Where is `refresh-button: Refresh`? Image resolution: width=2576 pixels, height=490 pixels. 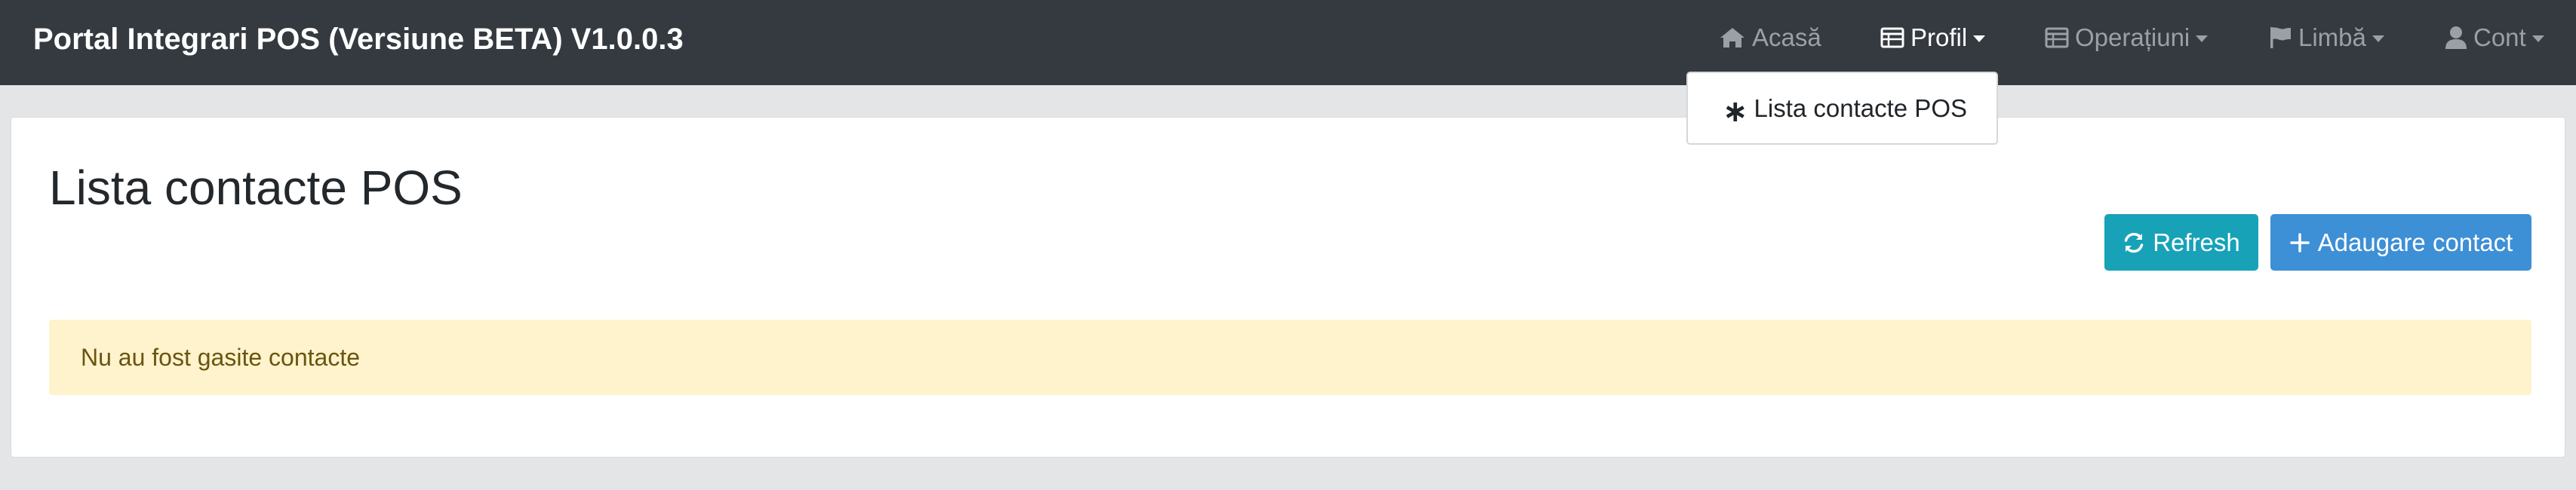
refresh-button: Refresh is located at coordinates (2181, 242).